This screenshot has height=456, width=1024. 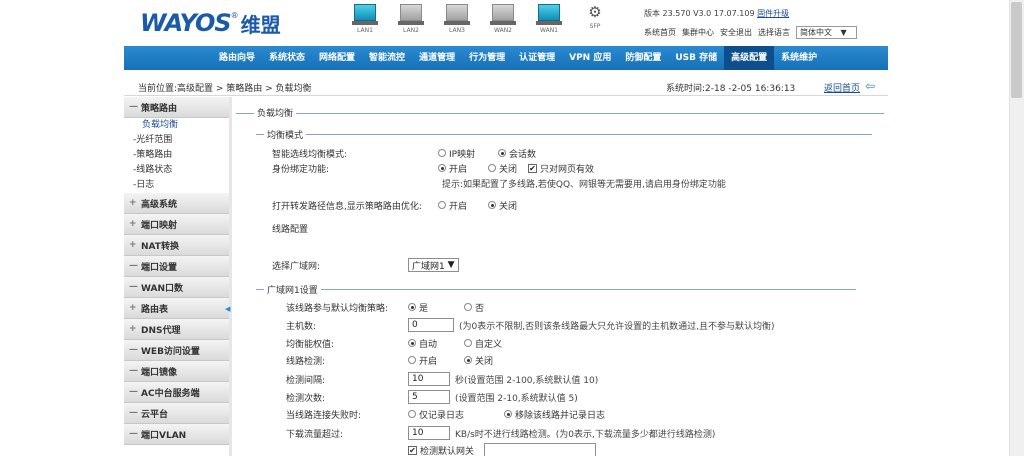 I want to click on sidebar-group-wan-count: — WAN口数, so click(x=176, y=287).